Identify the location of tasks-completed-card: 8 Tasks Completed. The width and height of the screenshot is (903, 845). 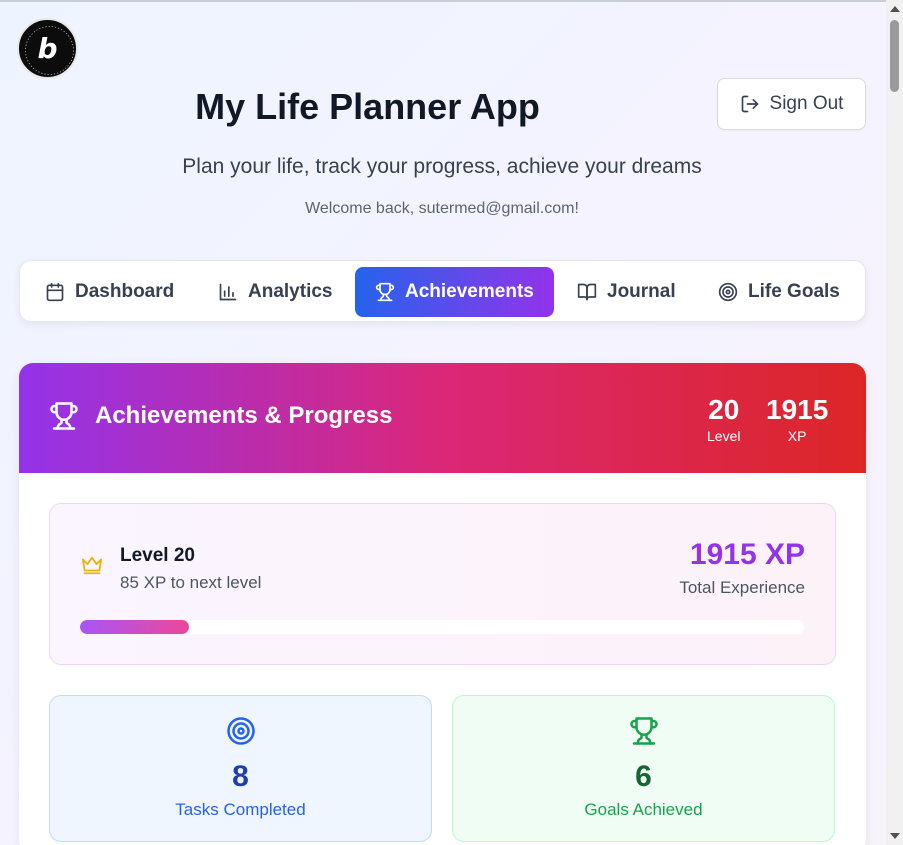
(240, 768).